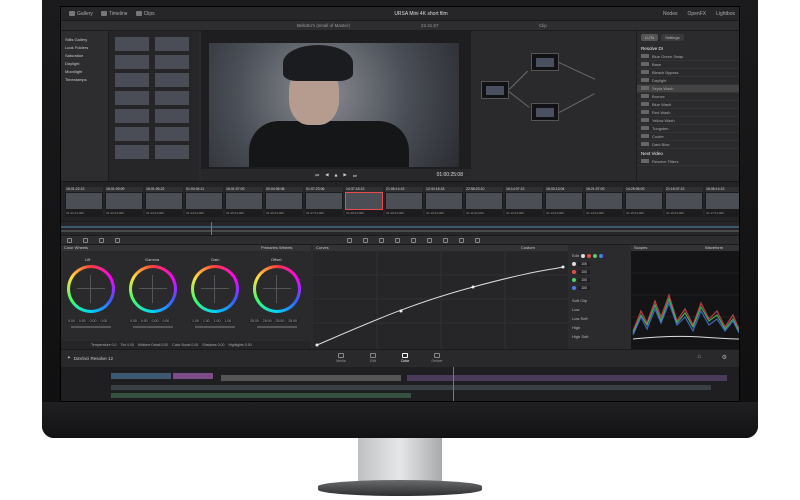  Describe the element at coordinates (341, 359) in the screenshot. I see `tab-media: Media` at that location.